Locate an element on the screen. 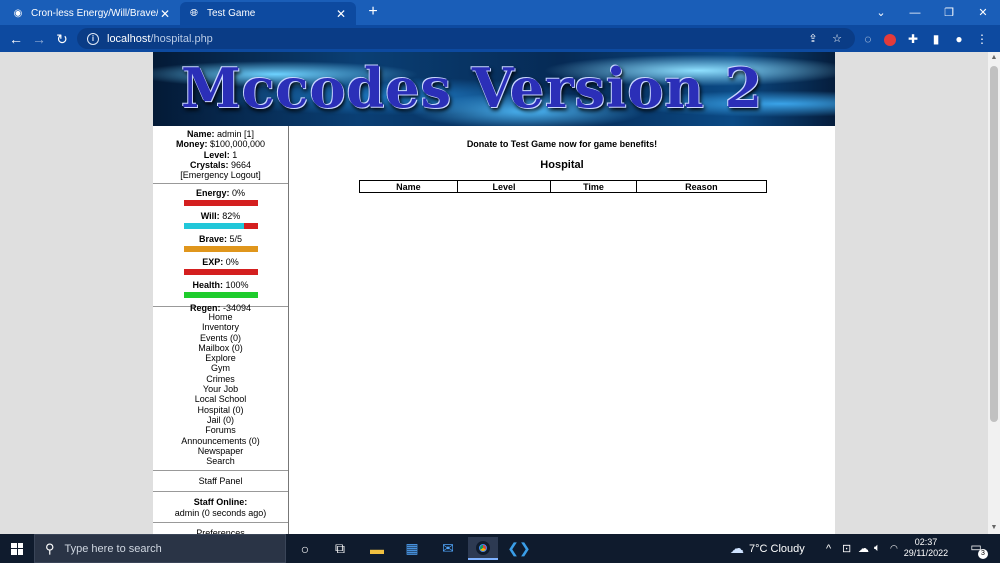 The height and width of the screenshot is (563, 1000). page-title: Hospital is located at coordinates (562, 165).